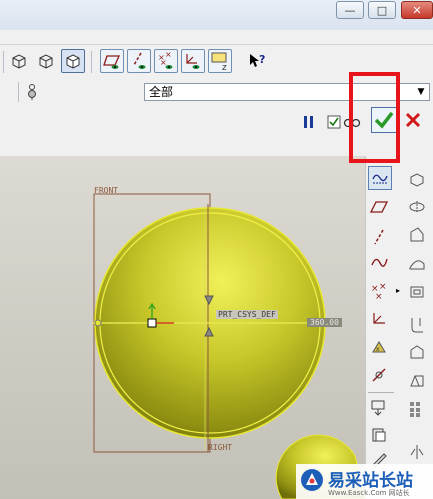 This screenshot has height=499, width=433. I want to click on analysis-tool-button: x, so click(379, 347).